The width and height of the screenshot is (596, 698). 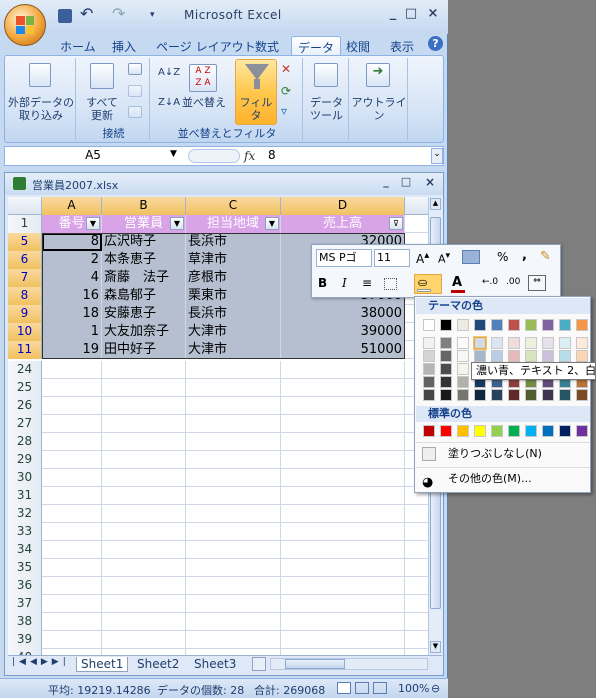 What do you see at coordinates (25, 278) in the screenshot?
I see `row-header: 7` at bounding box center [25, 278].